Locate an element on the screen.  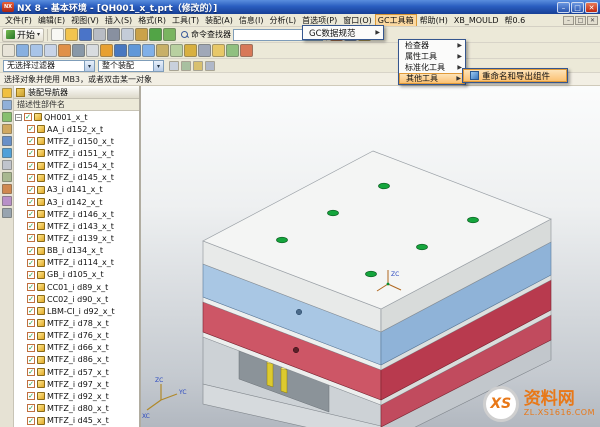
tree-item: MTFZ_i d145_x_t is located at coordinates (76, 178).